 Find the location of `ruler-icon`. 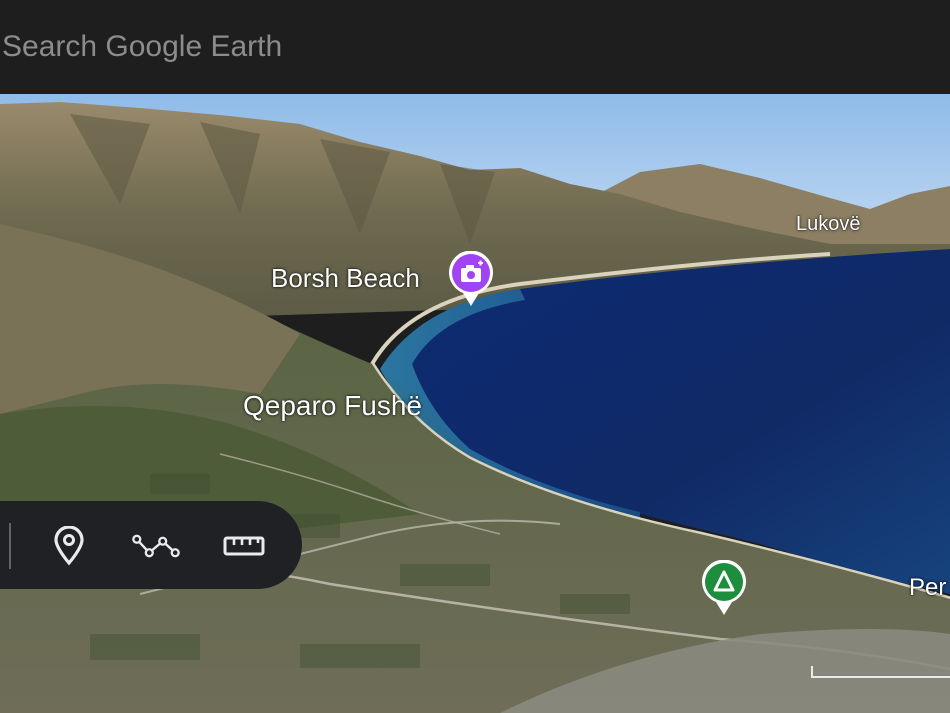

ruler-icon is located at coordinates (244, 546).